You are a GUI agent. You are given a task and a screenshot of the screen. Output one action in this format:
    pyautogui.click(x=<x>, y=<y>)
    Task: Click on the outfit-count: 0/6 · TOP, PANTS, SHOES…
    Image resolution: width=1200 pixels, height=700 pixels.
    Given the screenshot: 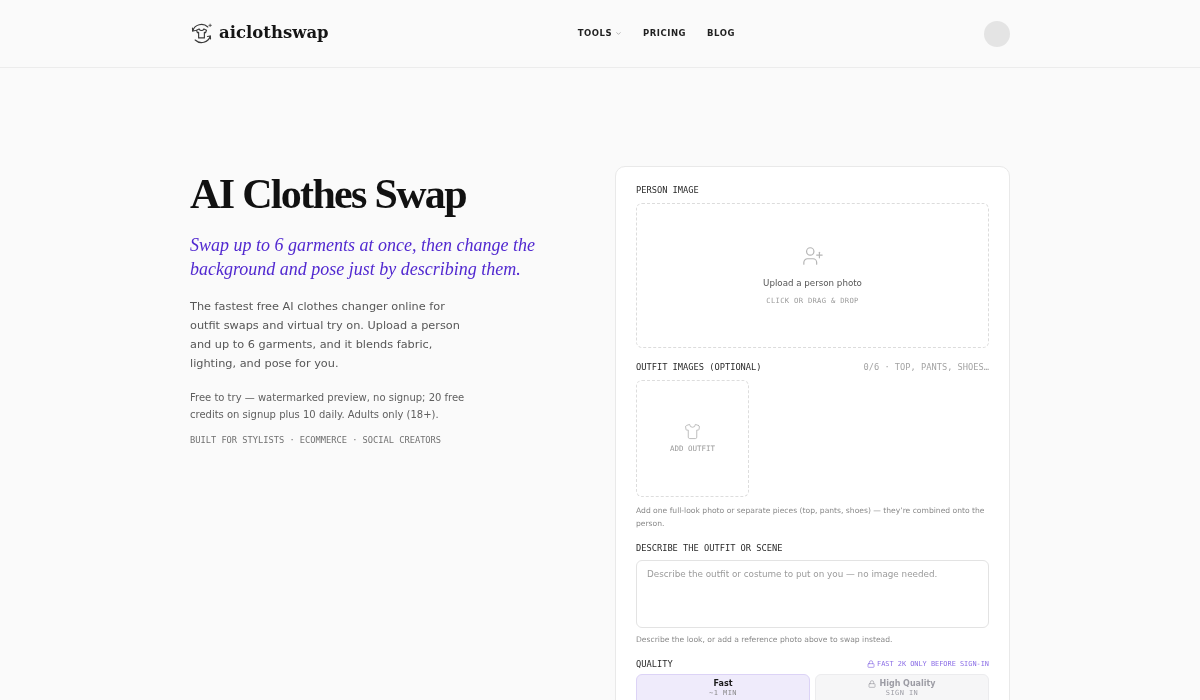 What is the action you would take?
    pyautogui.click(x=926, y=367)
    